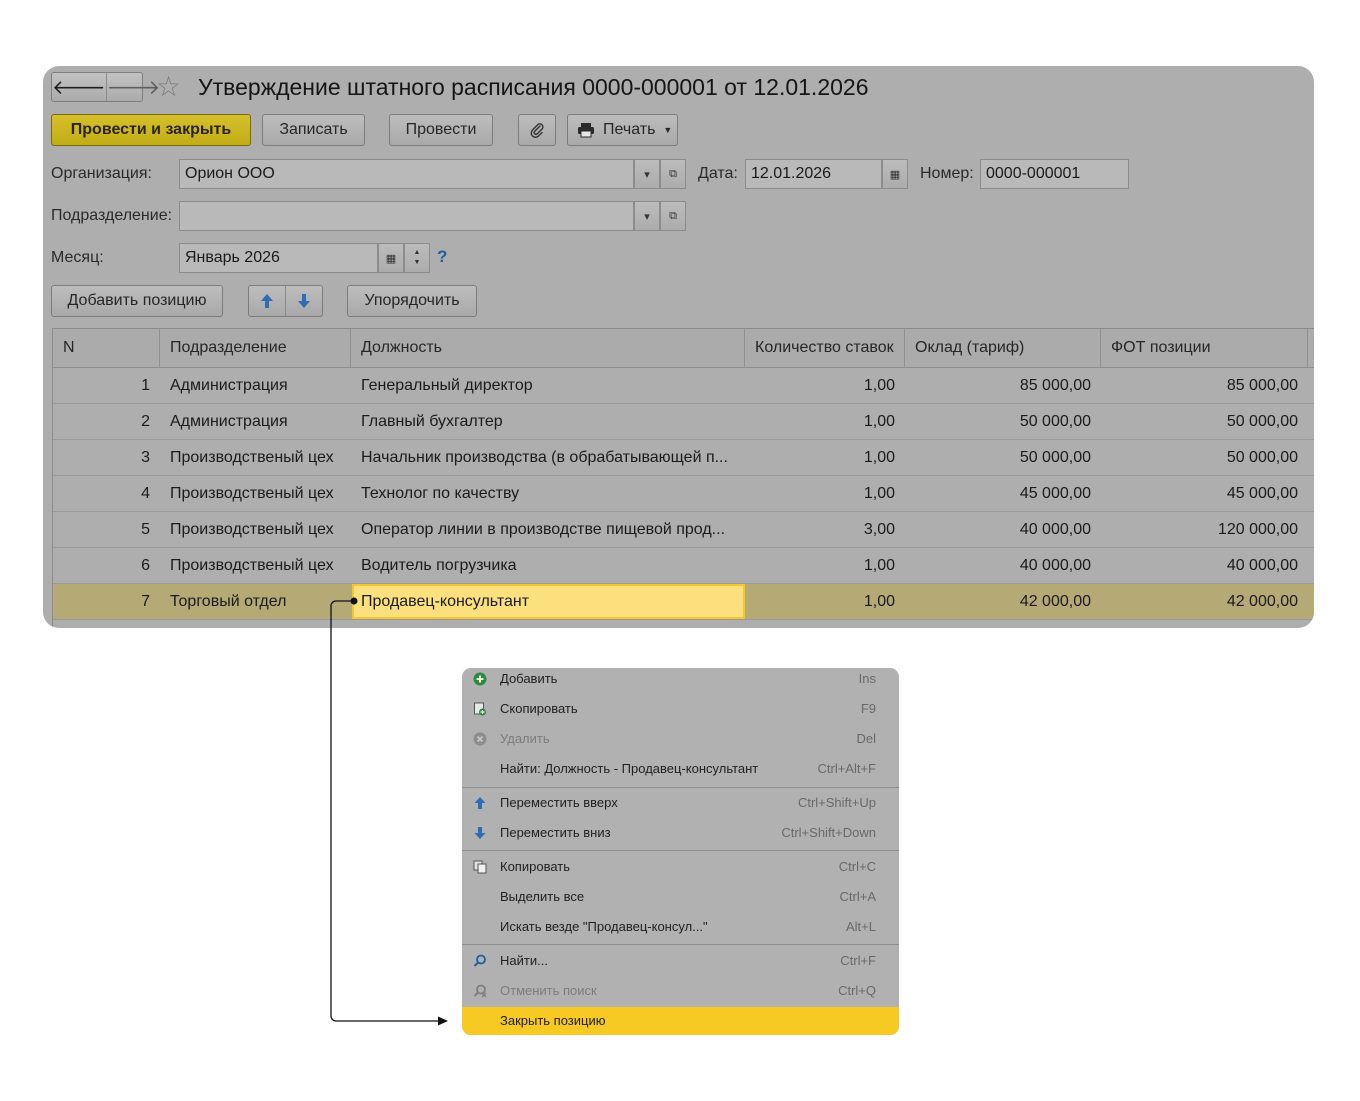 The width and height of the screenshot is (1360, 1101). I want to click on menu-item-shortcut: Ctrl+Alt+F, so click(846, 768).